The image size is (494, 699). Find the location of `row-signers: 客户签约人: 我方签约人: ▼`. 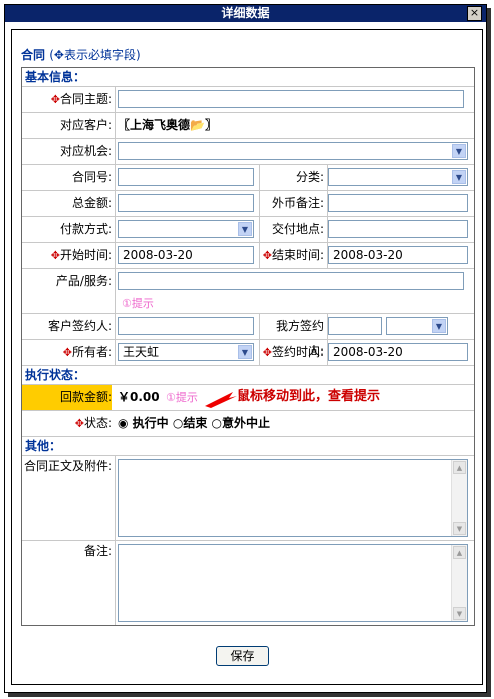

row-signers: 客户签约人: 我方签约人: ▼ is located at coordinates (248, 335).